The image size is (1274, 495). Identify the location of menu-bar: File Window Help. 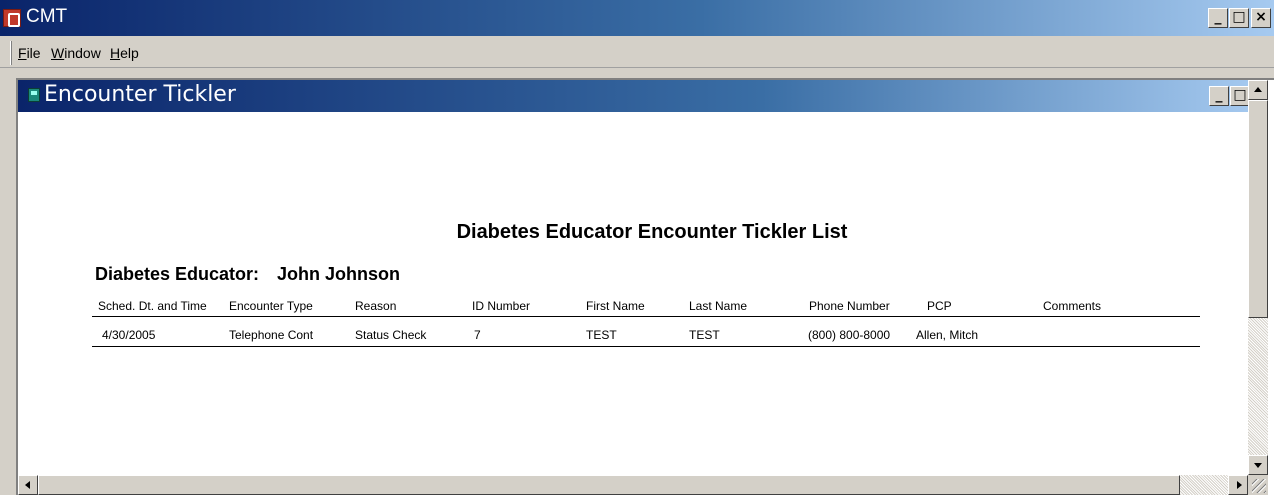
(637, 53).